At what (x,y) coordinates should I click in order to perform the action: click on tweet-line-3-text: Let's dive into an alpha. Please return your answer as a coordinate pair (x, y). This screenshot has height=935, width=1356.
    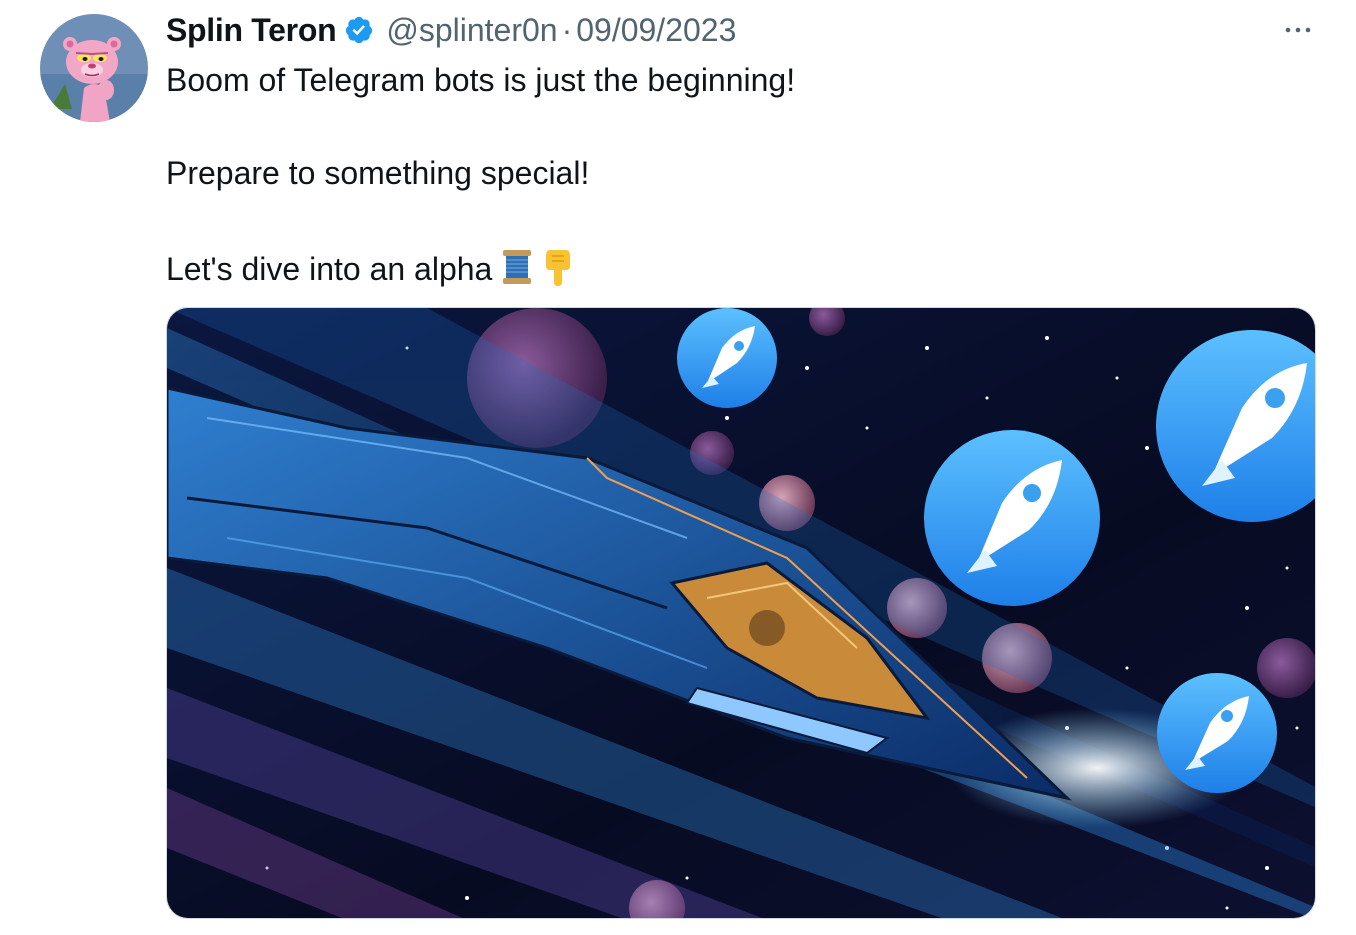
    Looking at the image, I should click on (329, 269).